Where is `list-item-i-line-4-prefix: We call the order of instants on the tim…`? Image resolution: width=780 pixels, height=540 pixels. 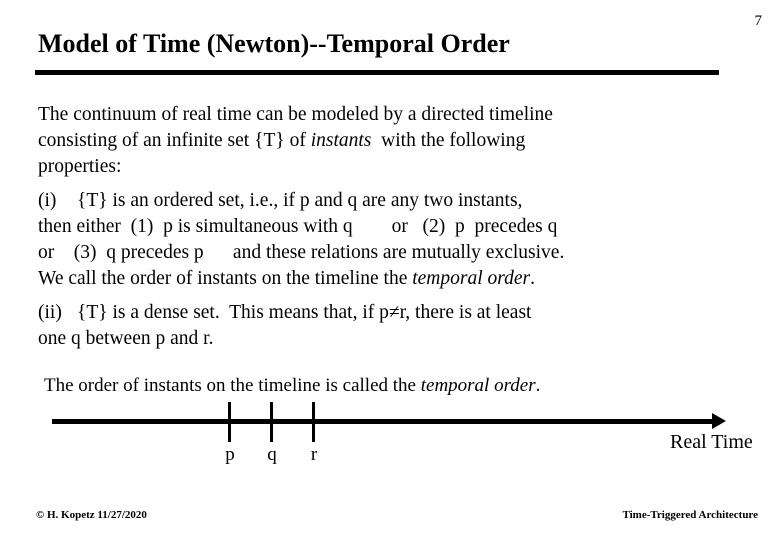
list-item-i-line-4-prefix: We call the order of instants on the tim… is located at coordinates (225, 278).